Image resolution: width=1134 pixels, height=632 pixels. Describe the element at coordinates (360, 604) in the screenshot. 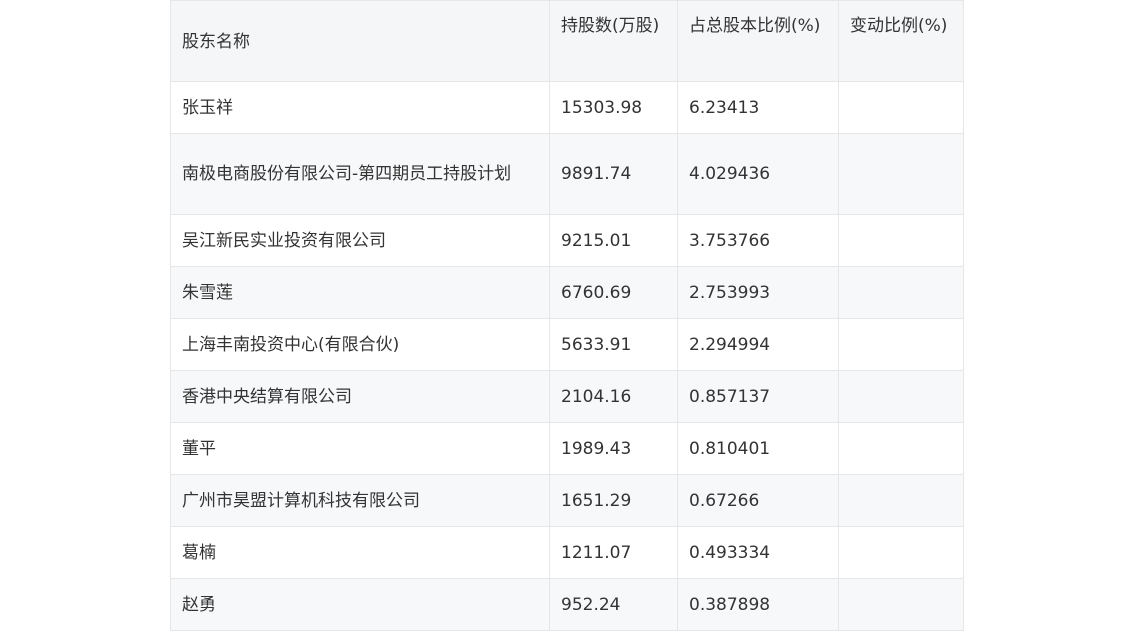

I see `cell-shareholder-name: 赵勇` at that location.